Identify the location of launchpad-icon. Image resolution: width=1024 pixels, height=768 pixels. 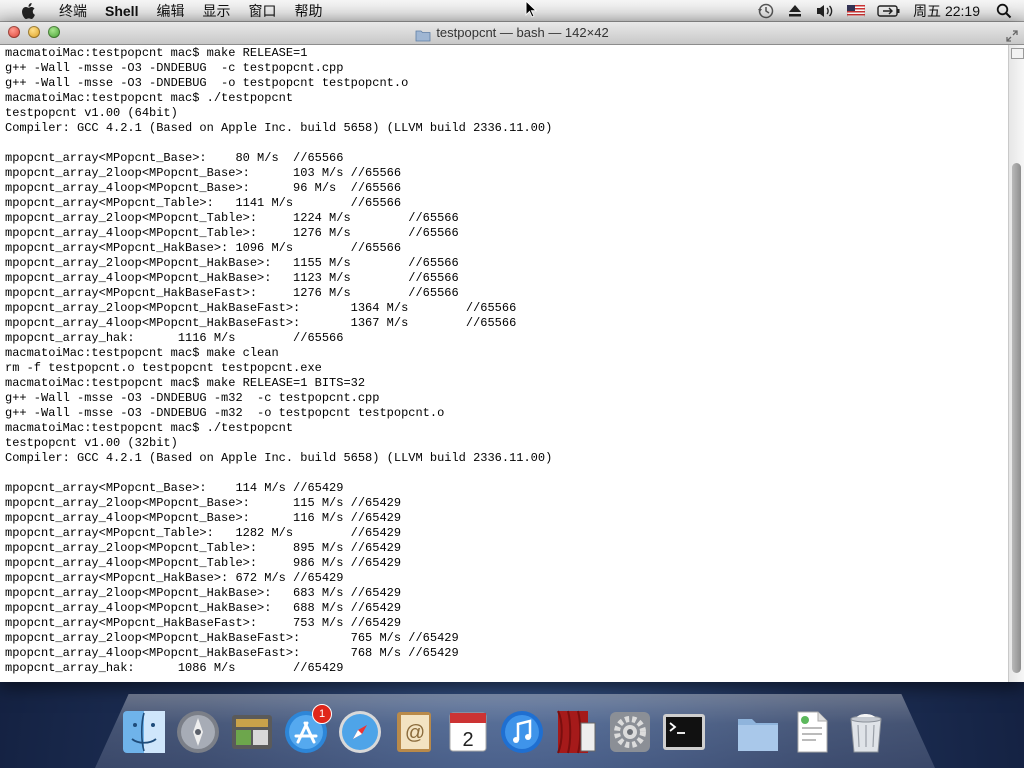
(198, 732).